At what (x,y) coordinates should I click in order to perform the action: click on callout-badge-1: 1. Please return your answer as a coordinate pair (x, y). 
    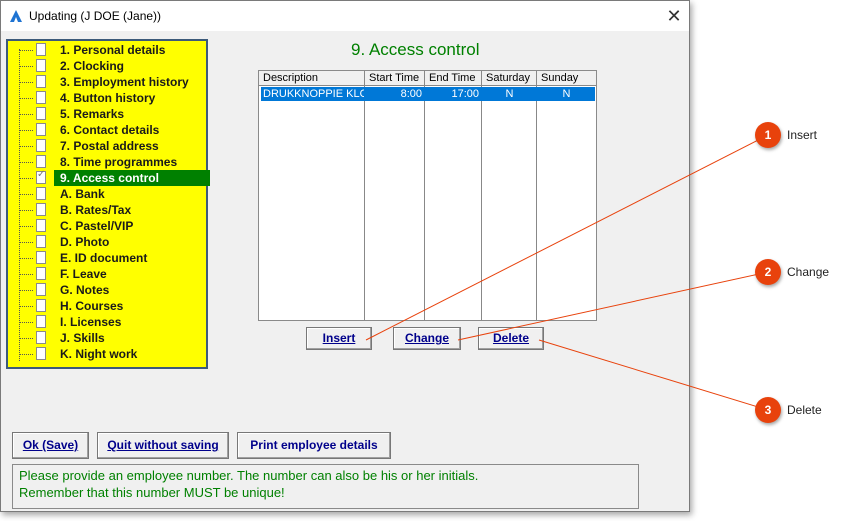
    Looking at the image, I should click on (768, 135).